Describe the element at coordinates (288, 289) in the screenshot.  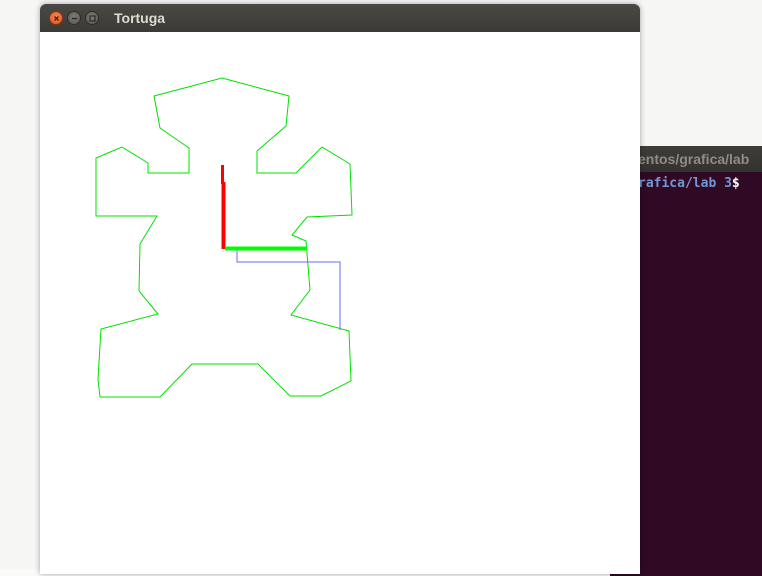
I see `turtle-path` at that location.